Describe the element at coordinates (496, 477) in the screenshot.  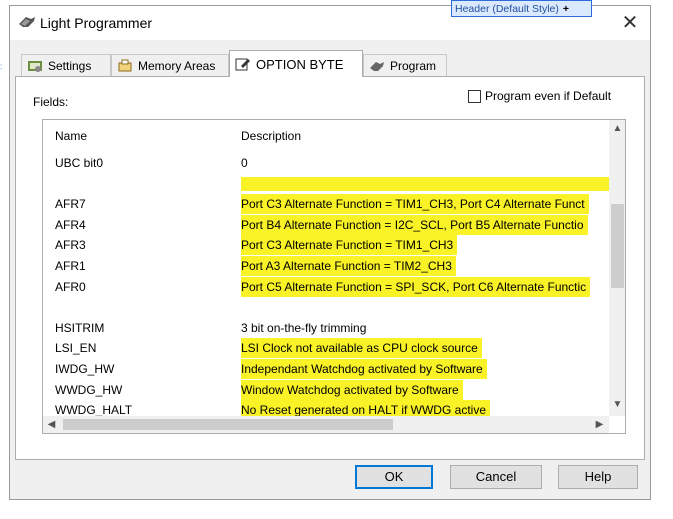
I see `cancel-button: Cancel` at that location.